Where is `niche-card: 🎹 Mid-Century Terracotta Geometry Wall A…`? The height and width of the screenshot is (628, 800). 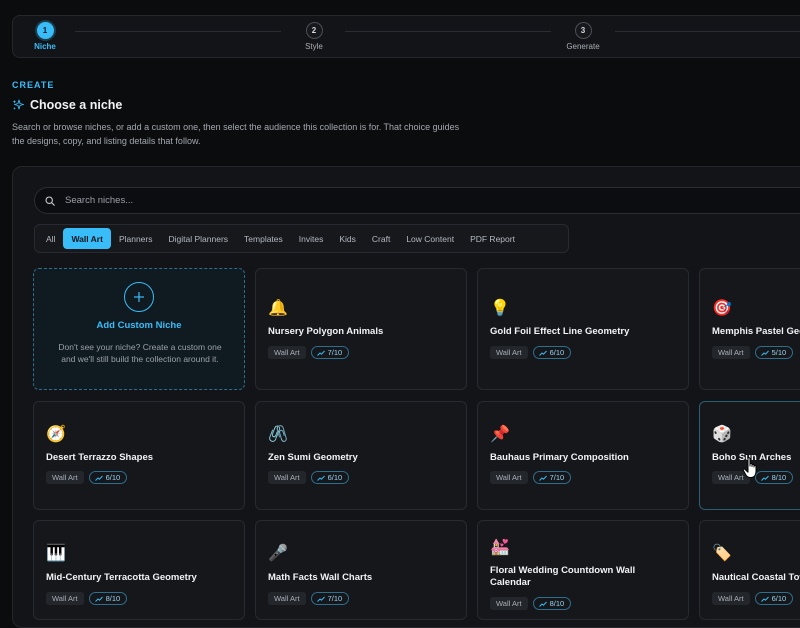 niche-card: 🎹 Mid-Century Terracotta Geometry Wall A… is located at coordinates (139, 570).